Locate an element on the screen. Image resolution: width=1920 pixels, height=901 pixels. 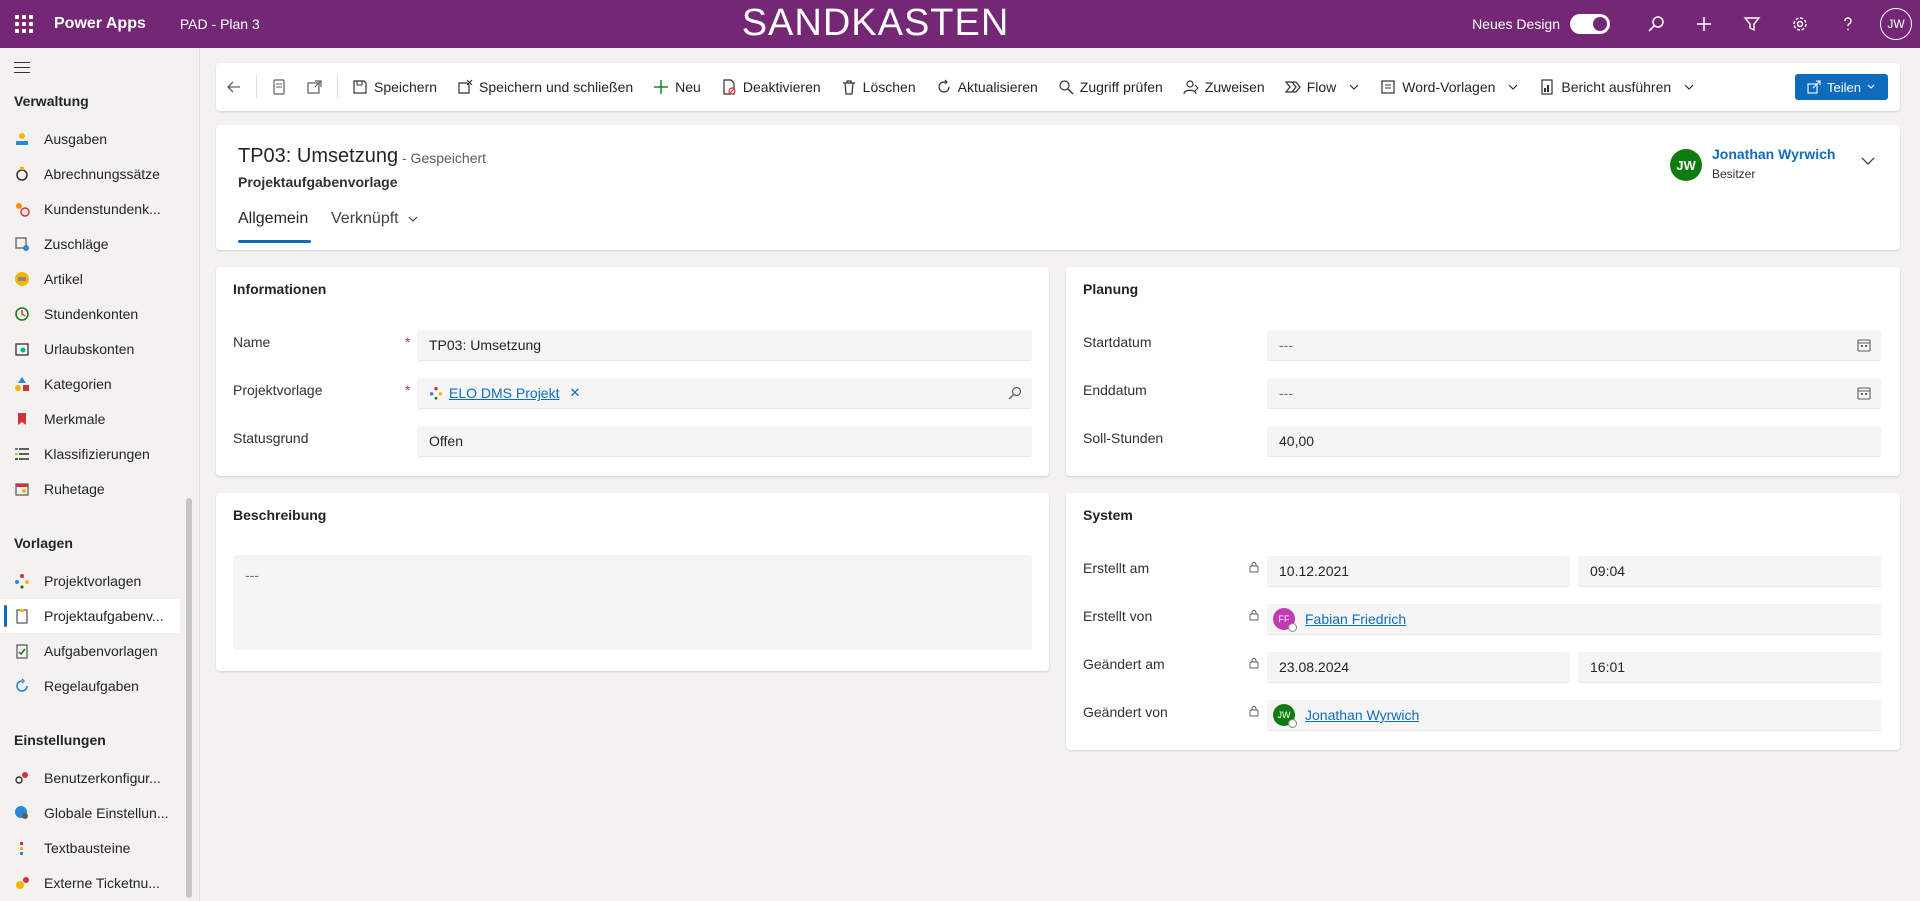
owner-name-link: Jonathan Wyrwich is located at coordinates (1773, 154).